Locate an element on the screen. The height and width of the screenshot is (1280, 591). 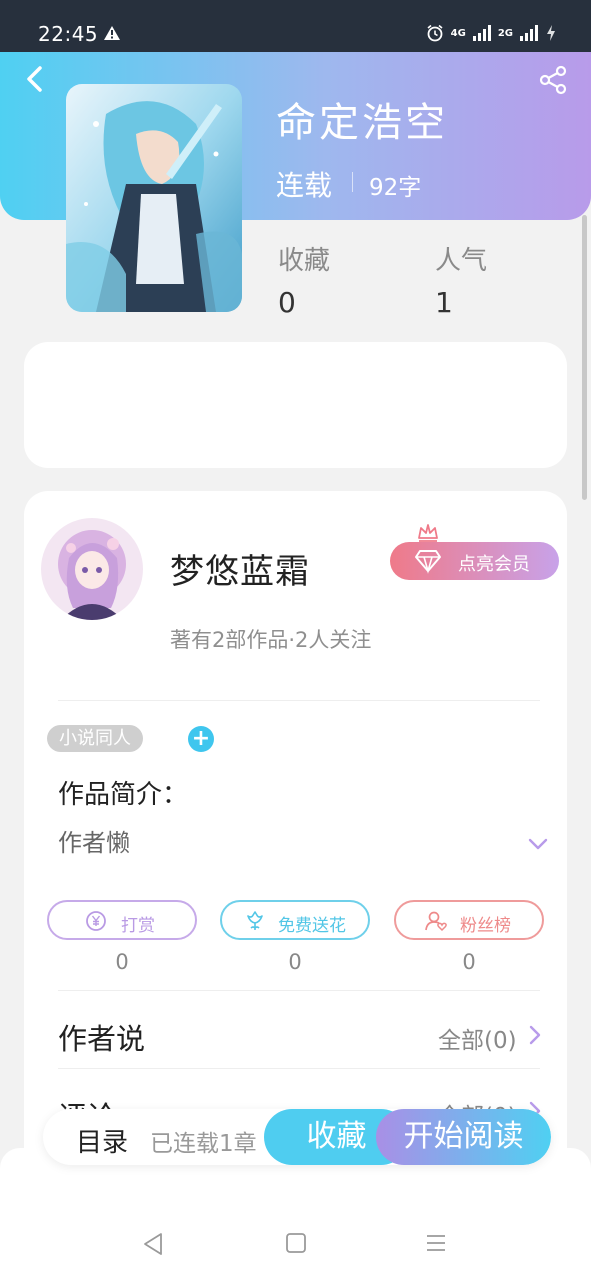
genre-tag: 小说同人 is located at coordinates (95, 738).